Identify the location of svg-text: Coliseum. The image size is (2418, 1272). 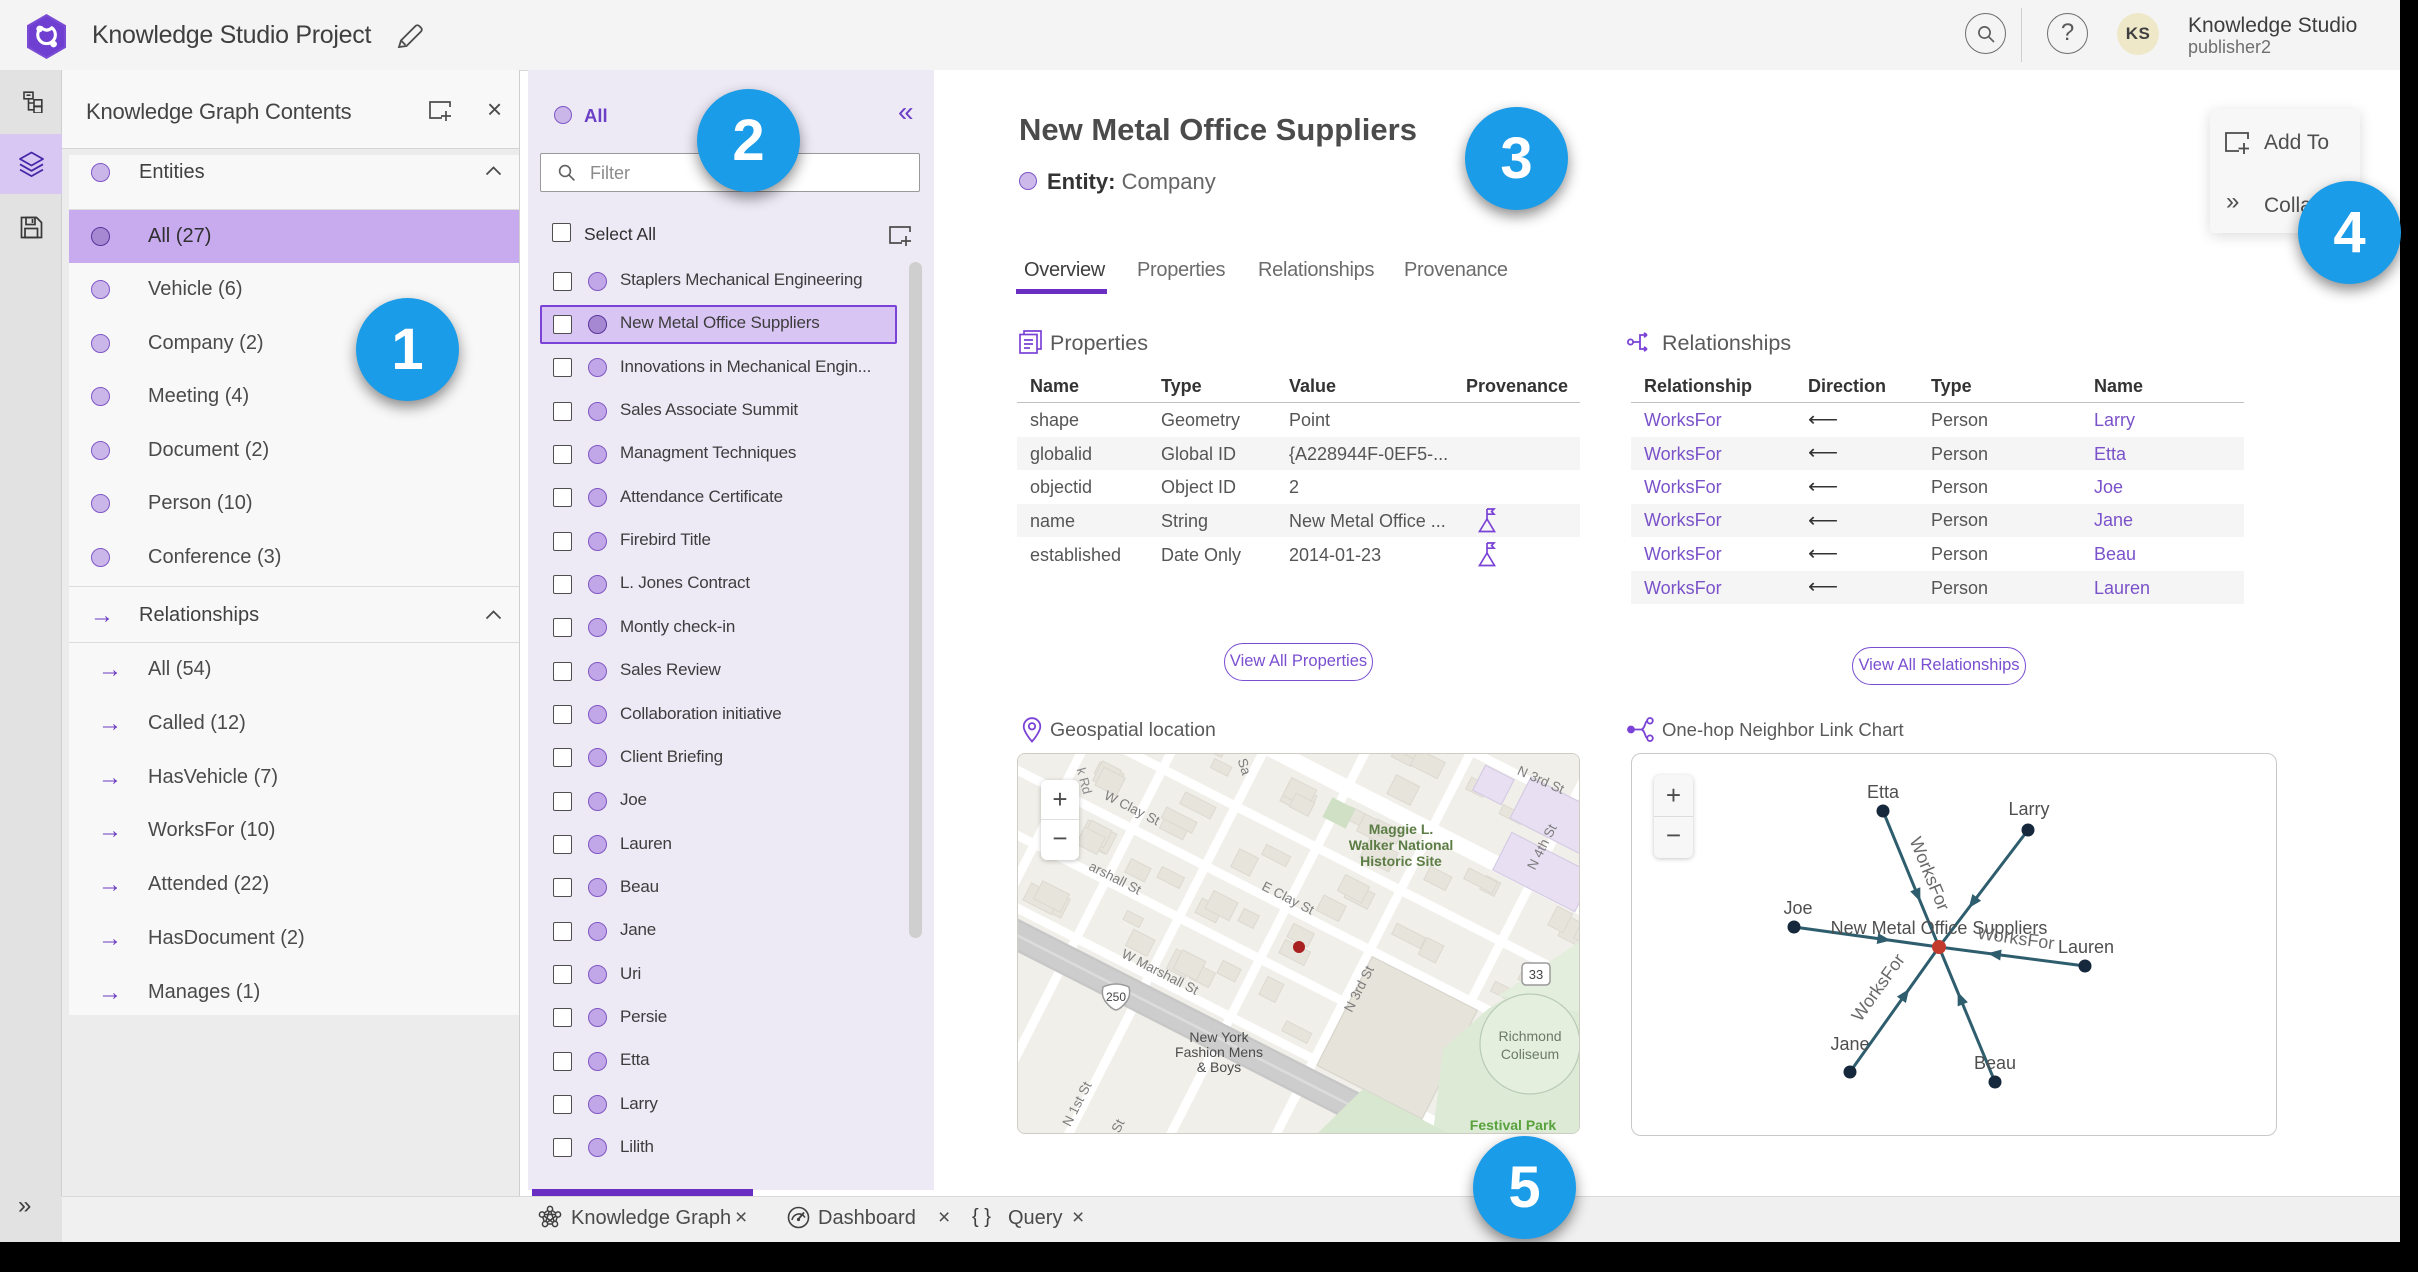
(1530, 1054).